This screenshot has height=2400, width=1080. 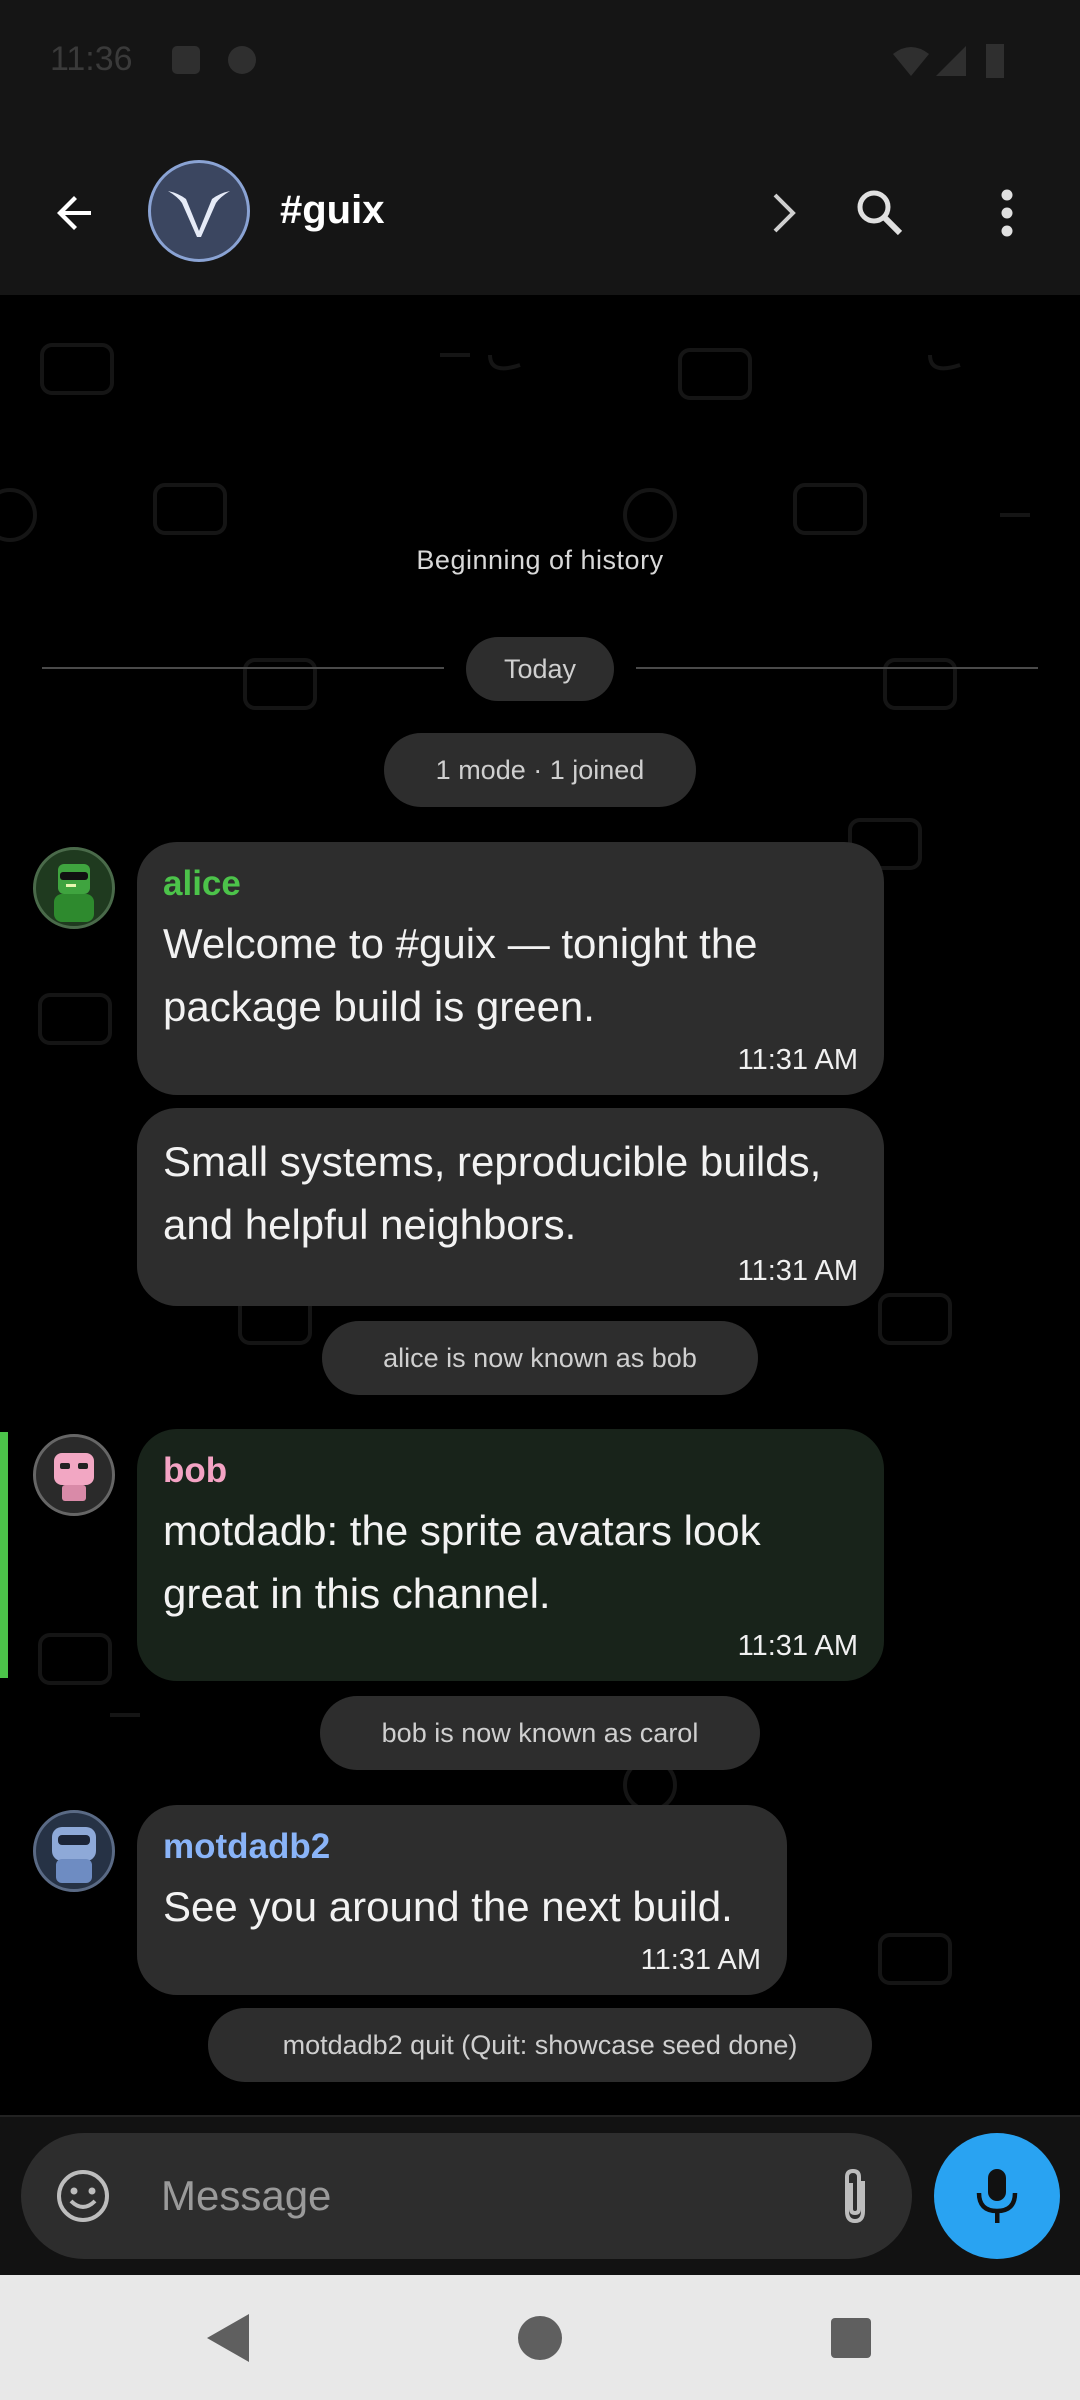 I want to click on date-divider-right, so click(x=837, y=668).